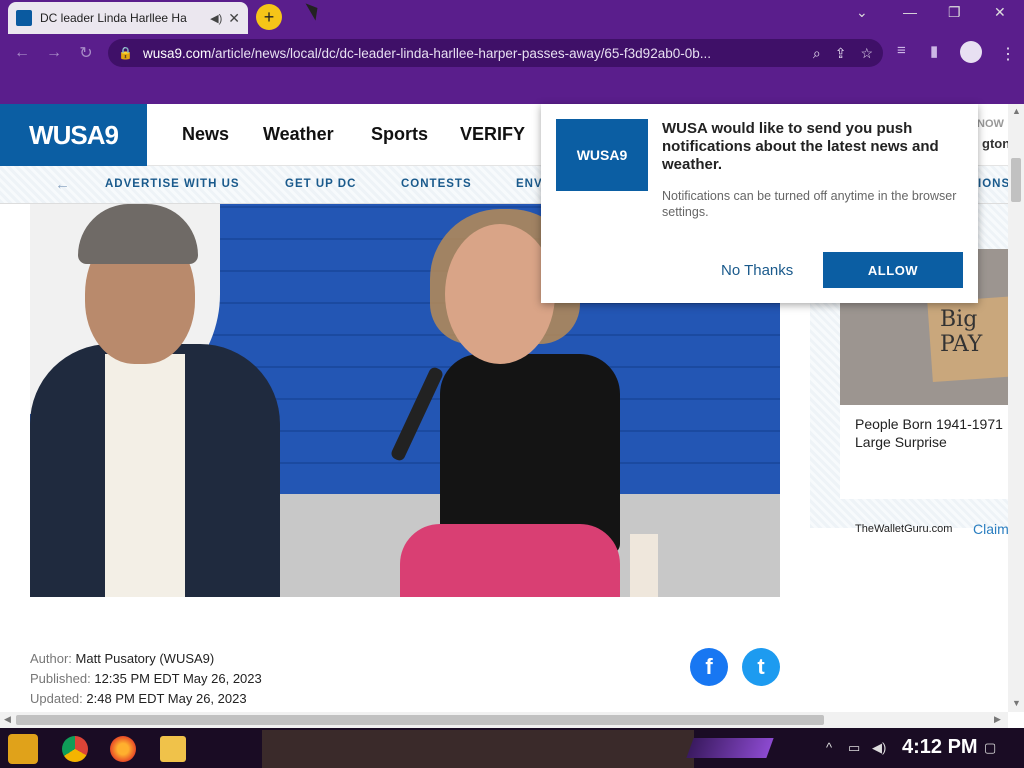 The height and width of the screenshot is (768, 1024). Describe the element at coordinates (761, 667) in the screenshot. I see `twitter-share-icon: t` at that location.